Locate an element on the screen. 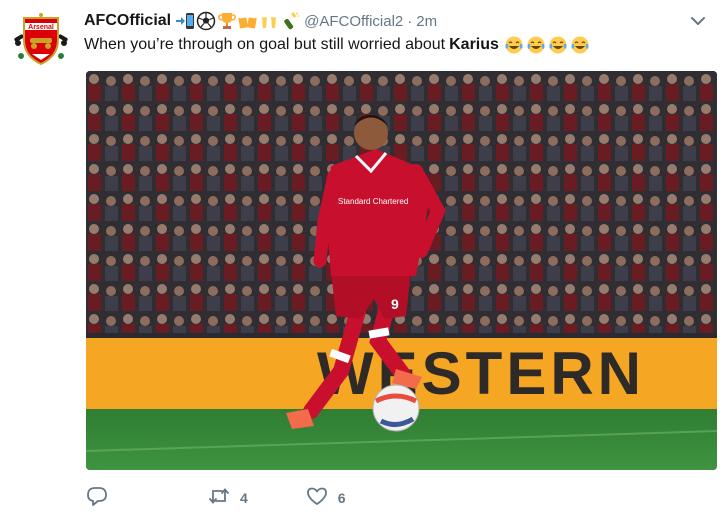  retweet-button: 4 is located at coordinates (228, 498).